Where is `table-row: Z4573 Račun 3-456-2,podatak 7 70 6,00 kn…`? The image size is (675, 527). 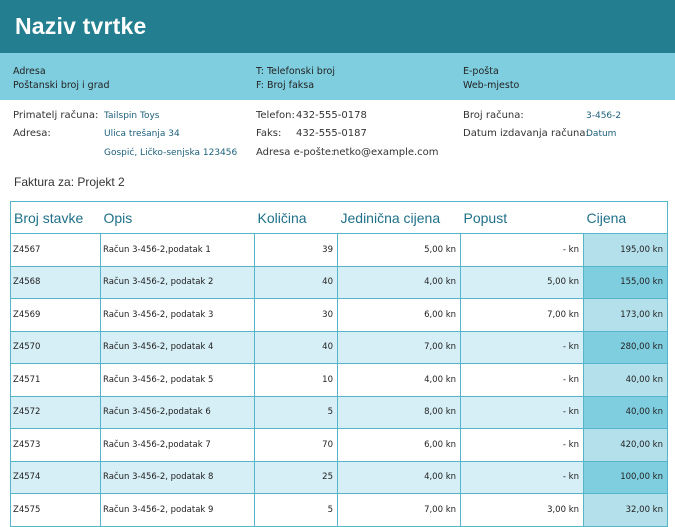
table-row: Z4573 Račun 3-456-2,podatak 7 70 6,00 kn… is located at coordinates (339, 445).